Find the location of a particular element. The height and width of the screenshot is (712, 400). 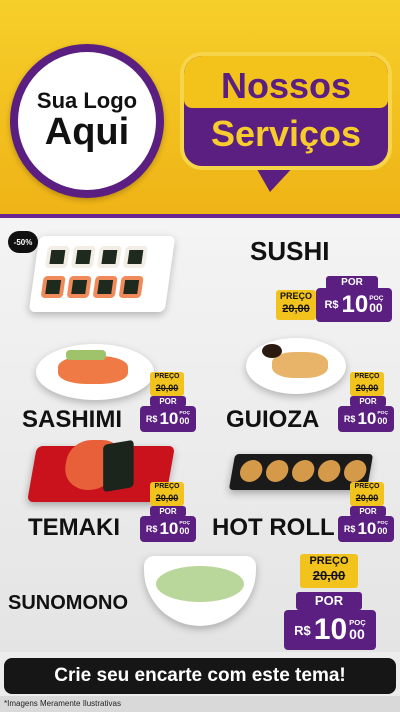

old-price-sunomono: PREÇO 20,00 is located at coordinates (329, 571).